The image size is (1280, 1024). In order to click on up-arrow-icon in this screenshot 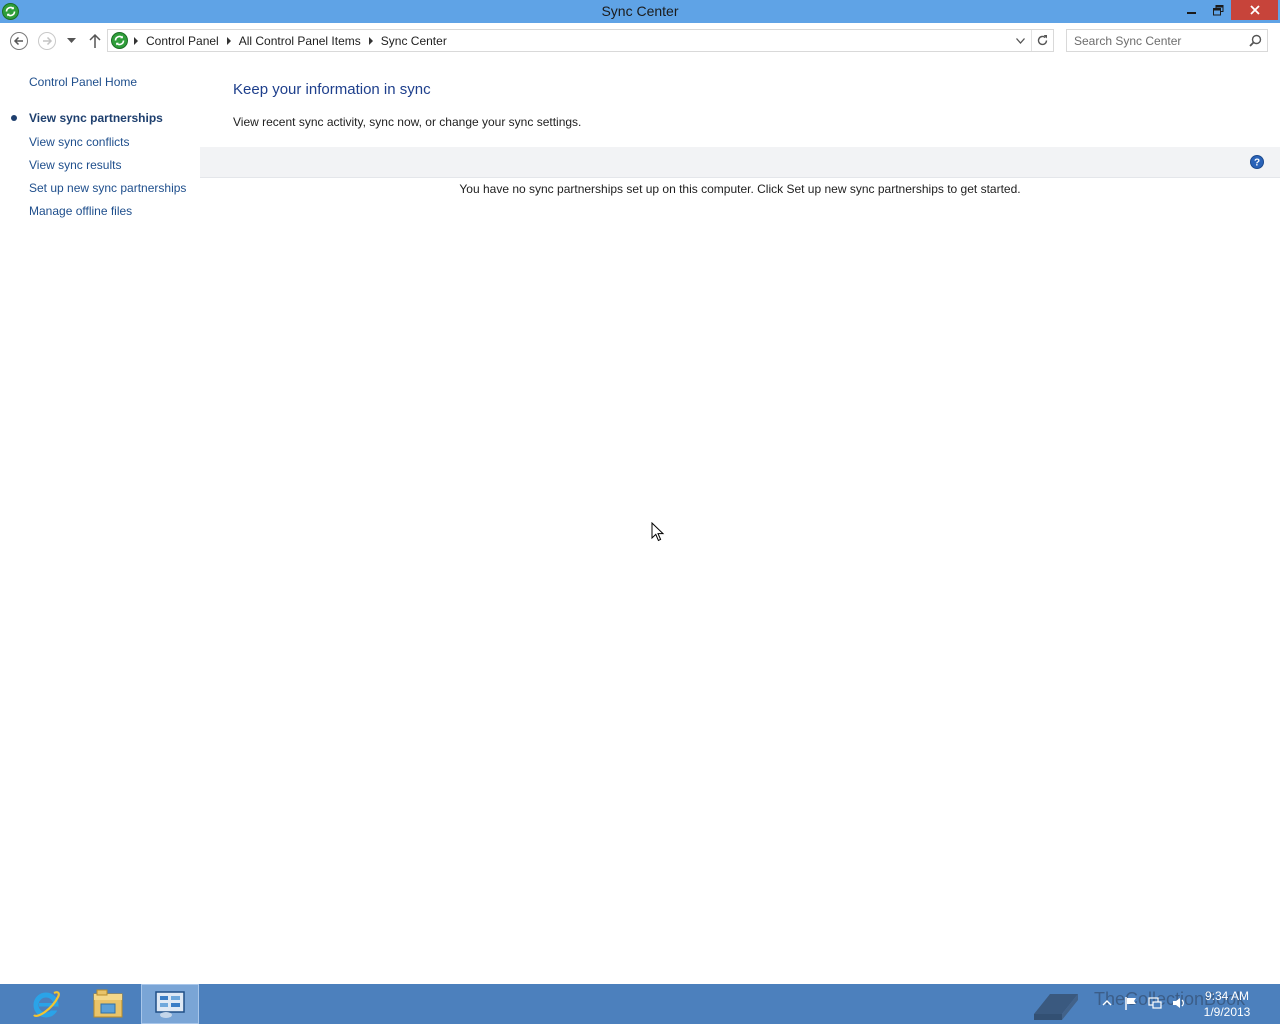, I will do `click(95, 40)`.